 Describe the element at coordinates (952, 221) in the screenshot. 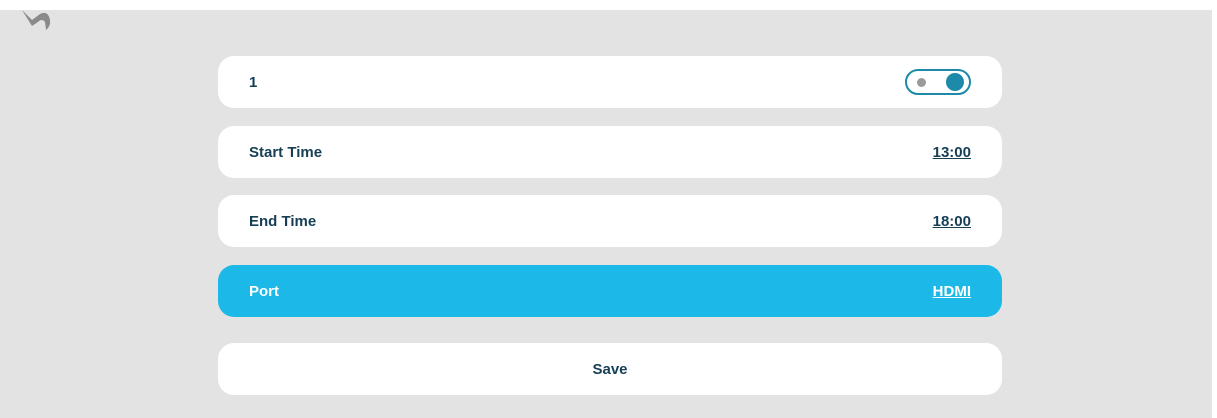

I see `end-time-value: 18:00` at that location.